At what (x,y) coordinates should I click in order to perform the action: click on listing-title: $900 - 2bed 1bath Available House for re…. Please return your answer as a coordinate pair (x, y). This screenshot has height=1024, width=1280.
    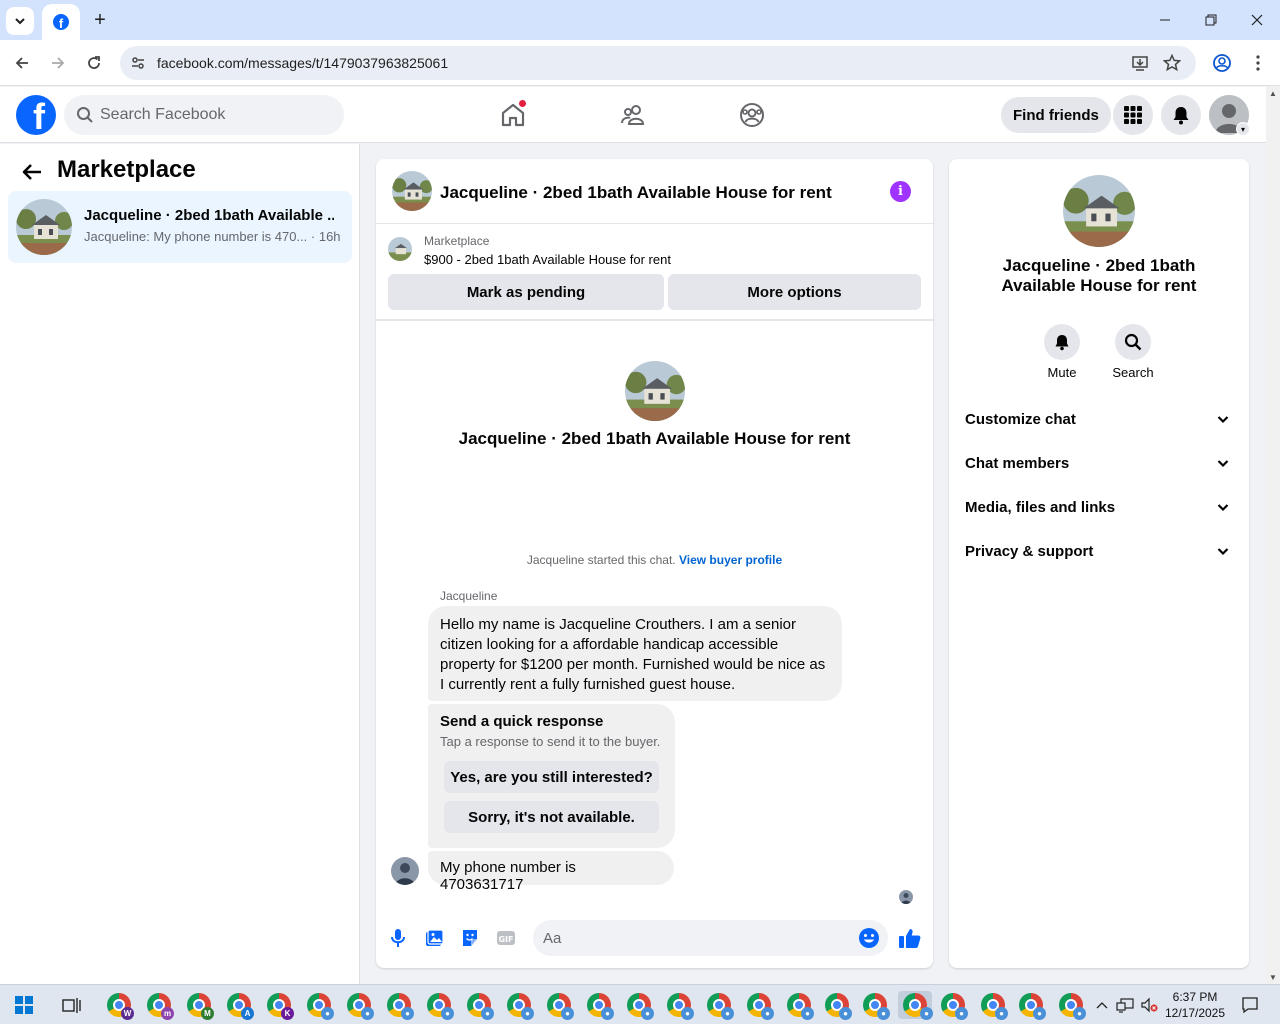
    Looking at the image, I should click on (547, 259).